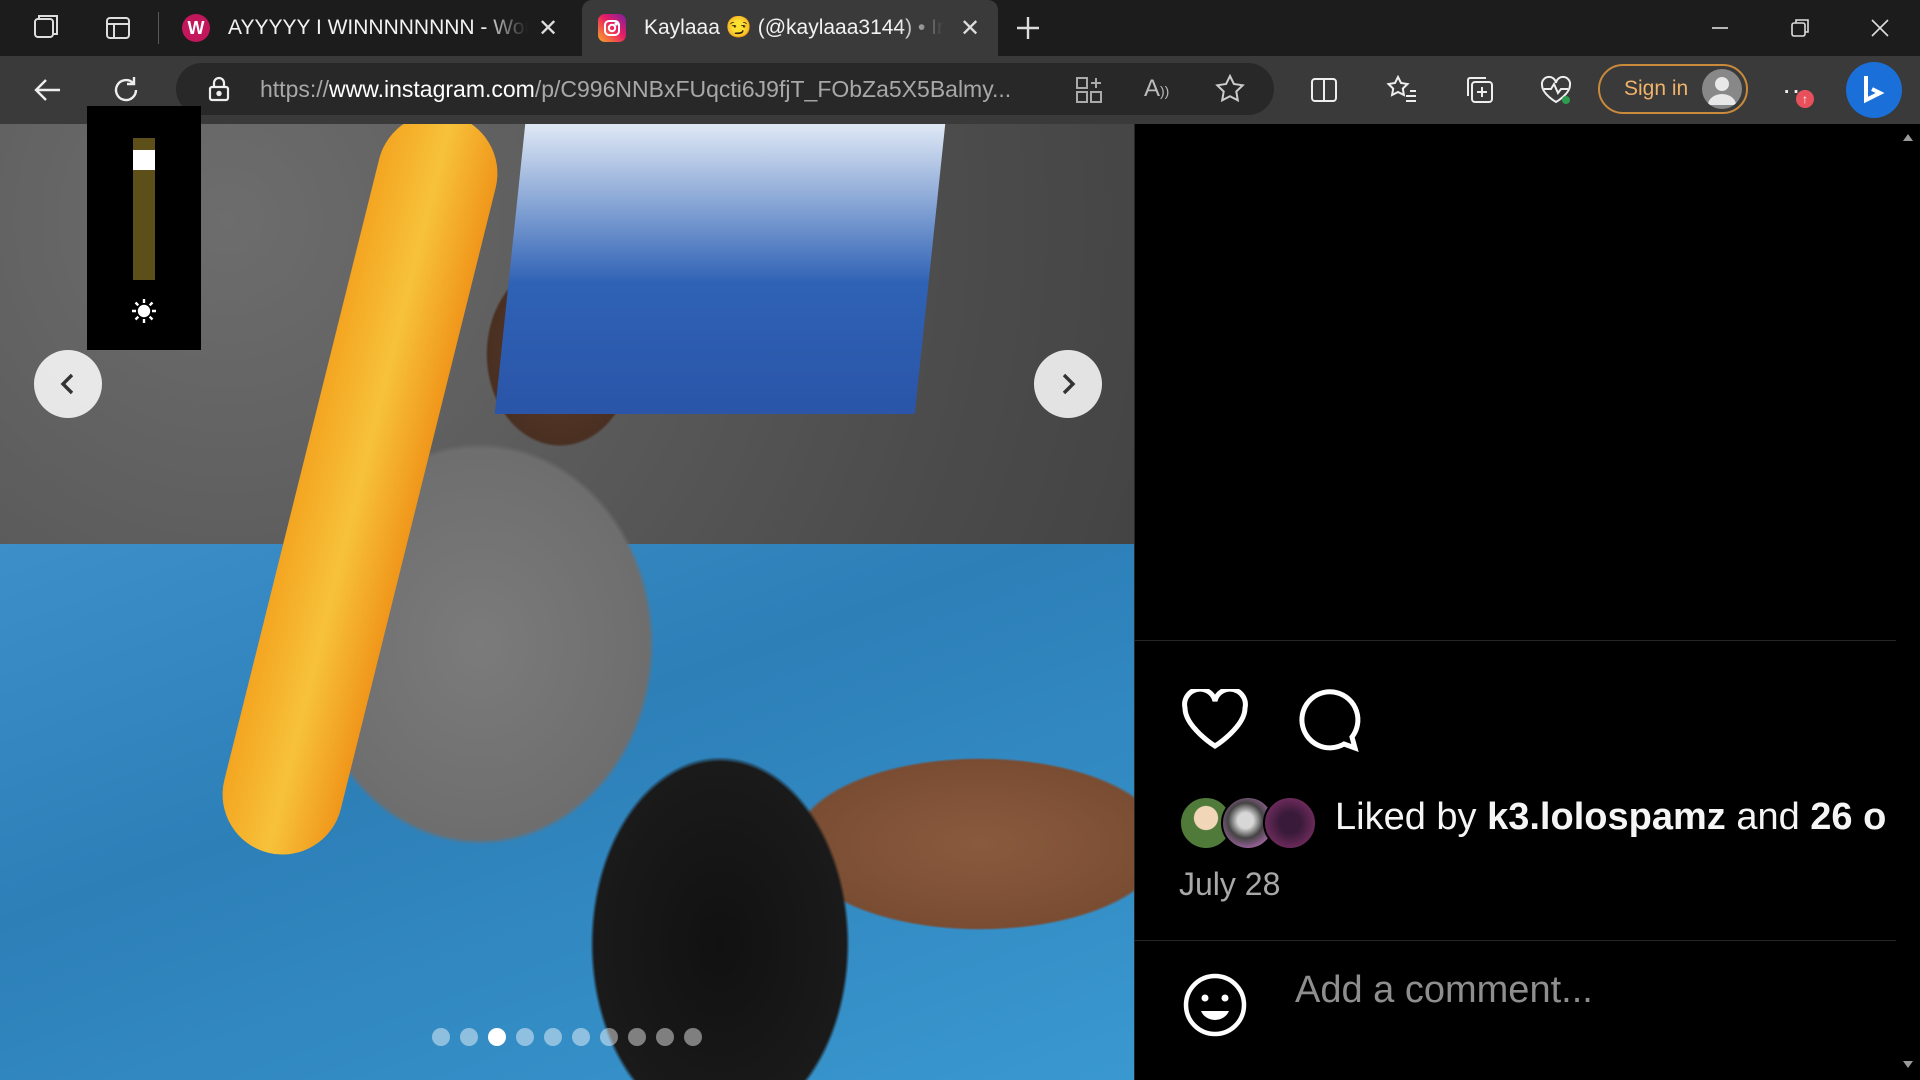 The width and height of the screenshot is (1920, 1080). Describe the element at coordinates (1215, 1005) in the screenshot. I see `emoji-icon` at that location.